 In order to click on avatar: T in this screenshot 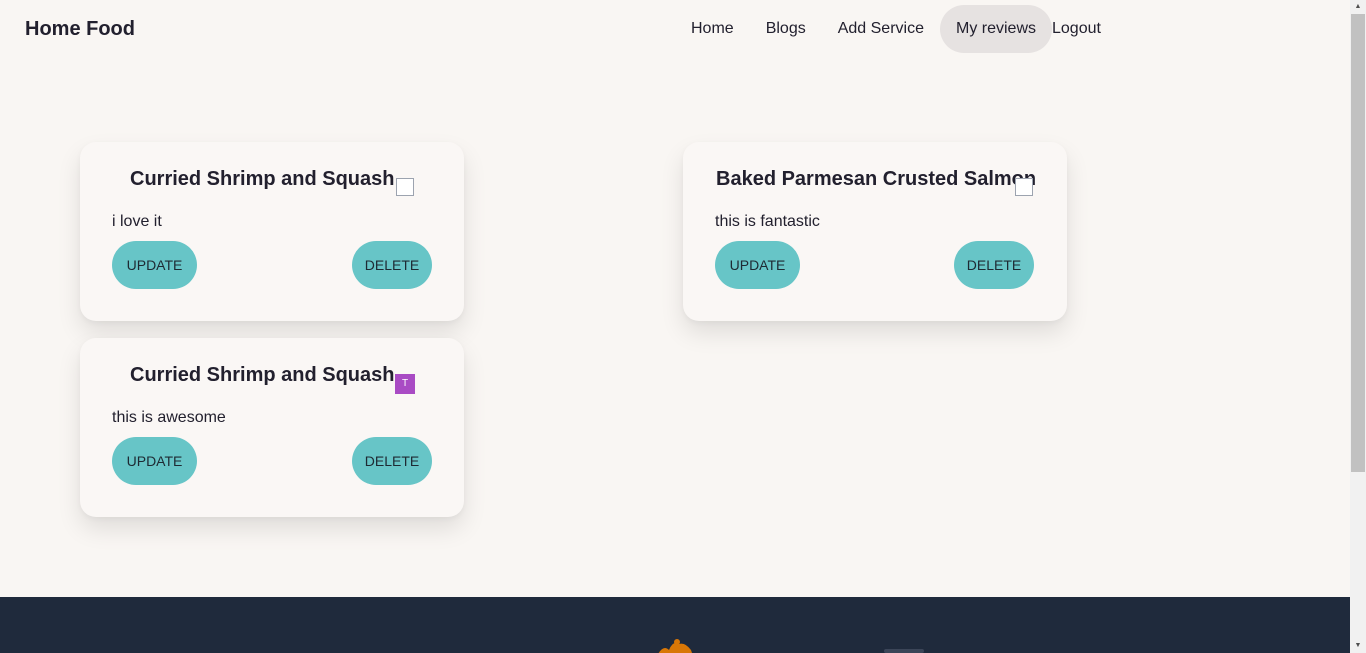, I will do `click(405, 384)`.